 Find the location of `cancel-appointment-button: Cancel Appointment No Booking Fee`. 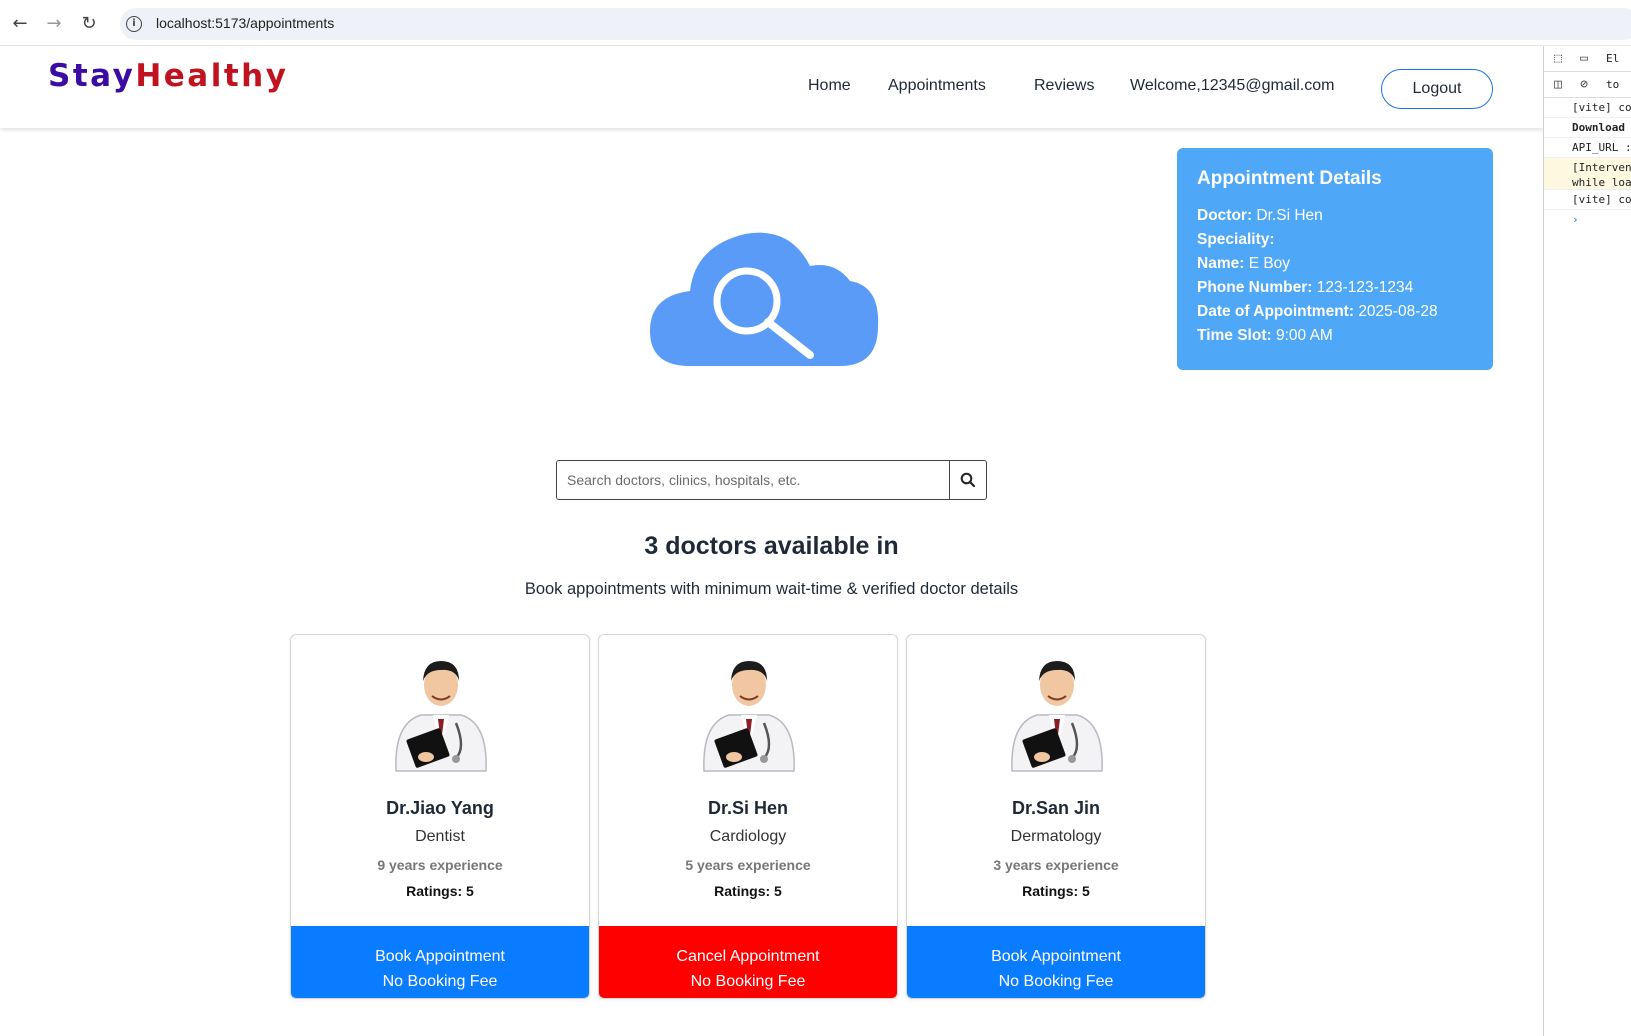

cancel-appointment-button: Cancel Appointment No Booking Fee is located at coordinates (748, 962).